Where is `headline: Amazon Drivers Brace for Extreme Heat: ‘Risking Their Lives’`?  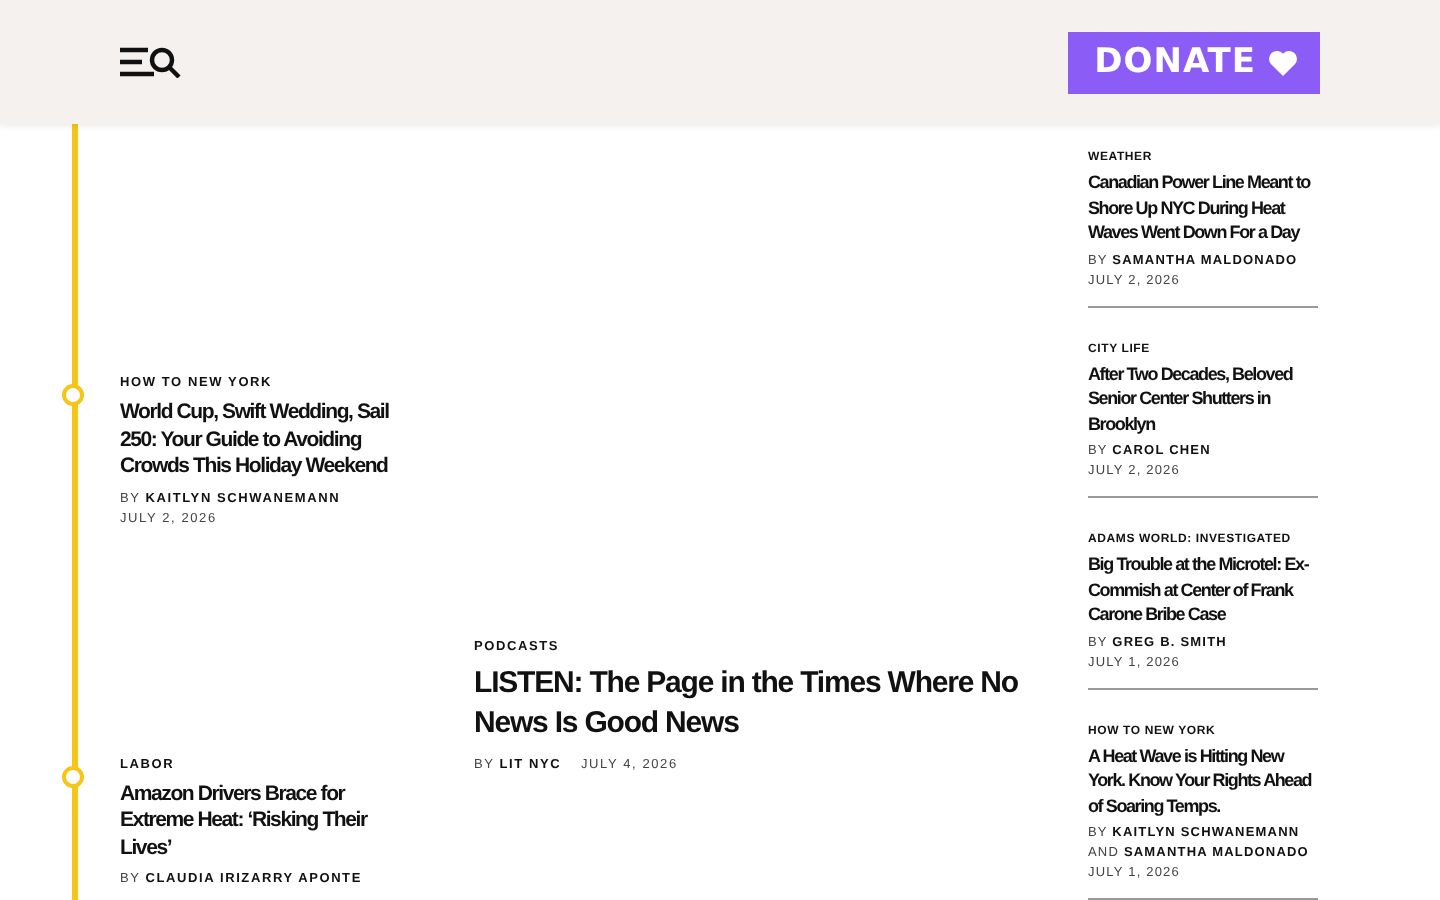 headline: Amazon Drivers Brace for Extreme Heat: ‘Risking Their Lives’ is located at coordinates (267, 821).